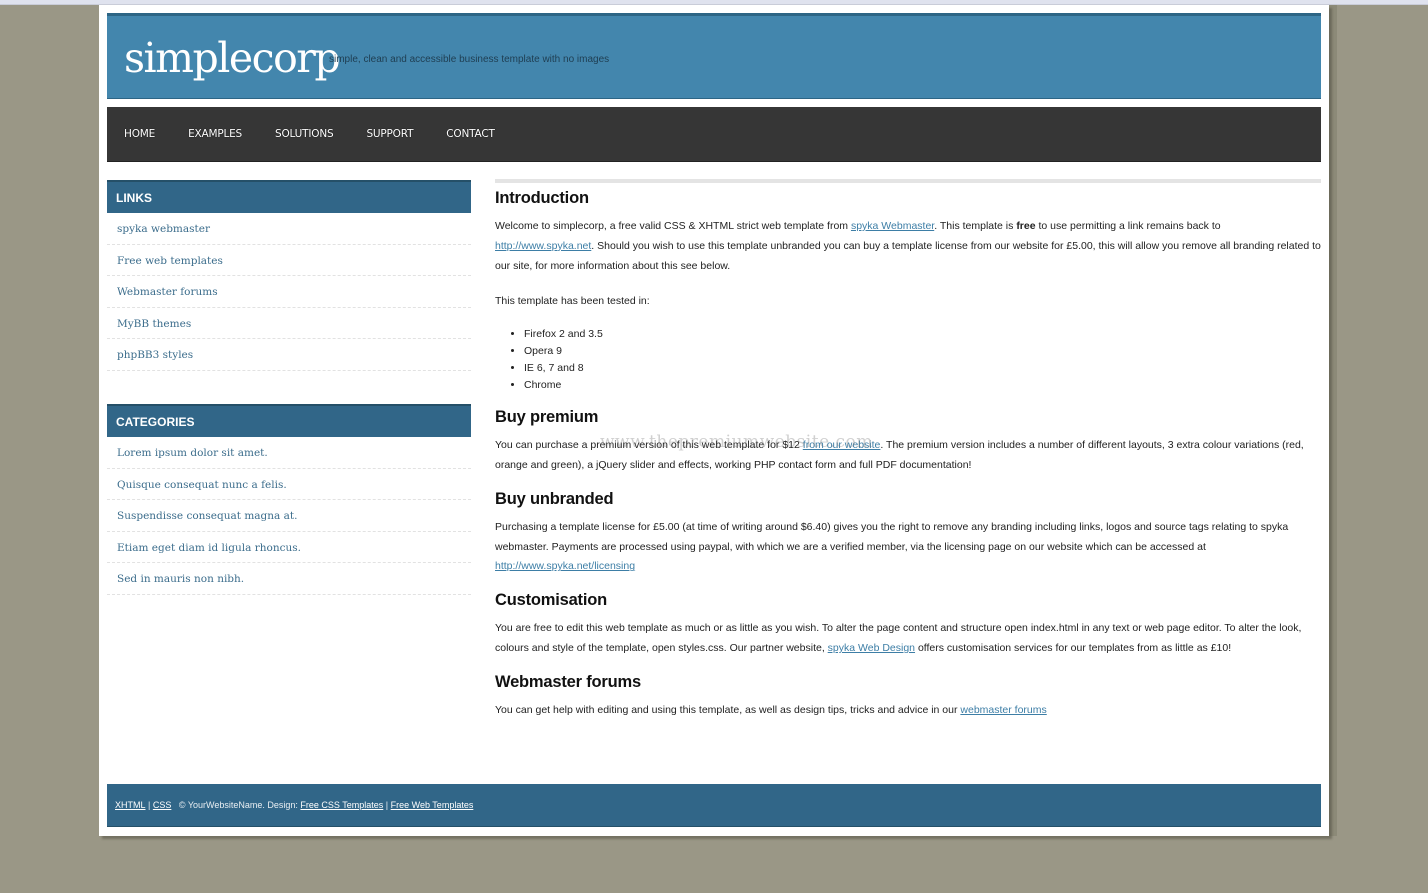 This screenshot has height=893, width=1428. What do you see at coordinates (289, 579) in the screenshot?
I see `list-item: Sed in mauris non nibh.` at bounding box center [289, 579].